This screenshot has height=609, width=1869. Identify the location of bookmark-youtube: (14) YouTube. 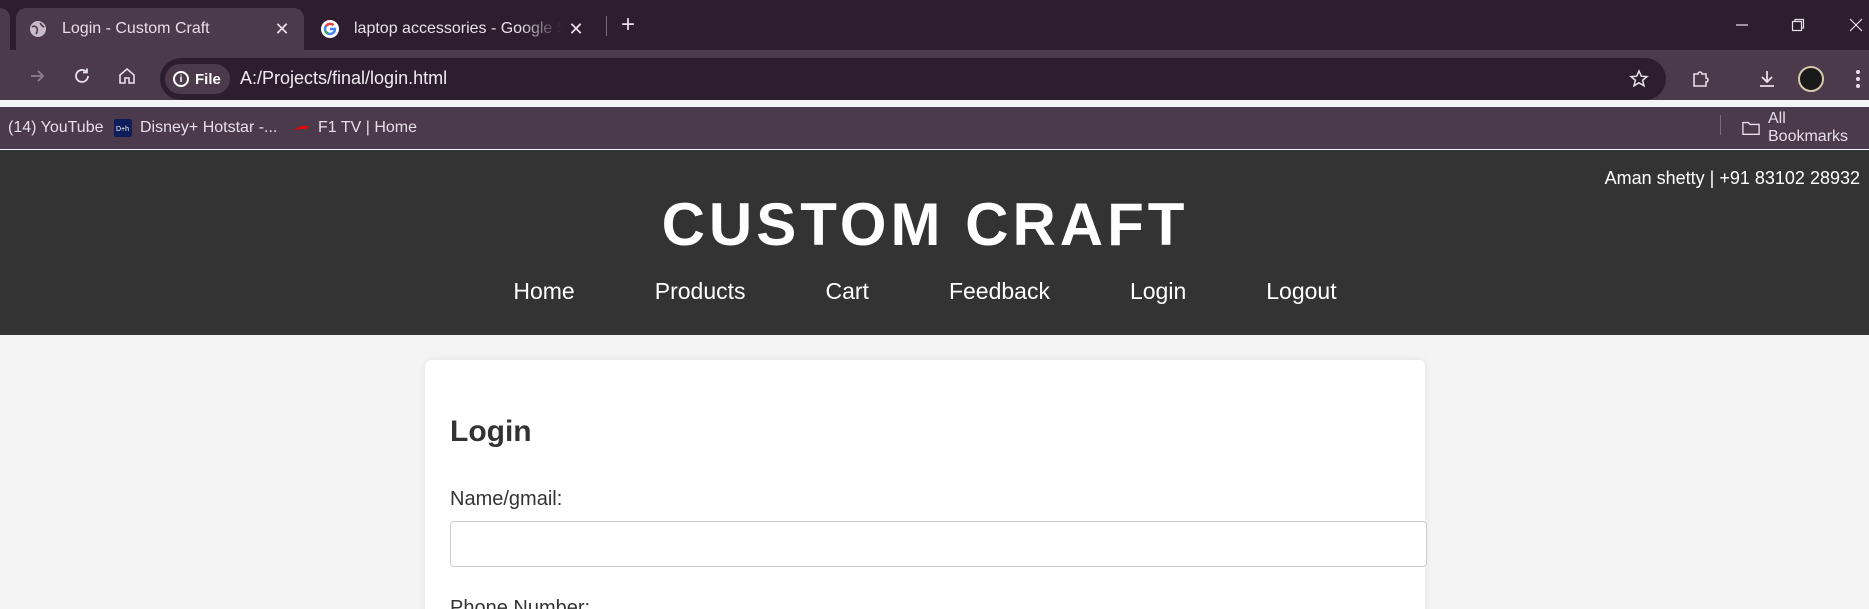
(55, 128).